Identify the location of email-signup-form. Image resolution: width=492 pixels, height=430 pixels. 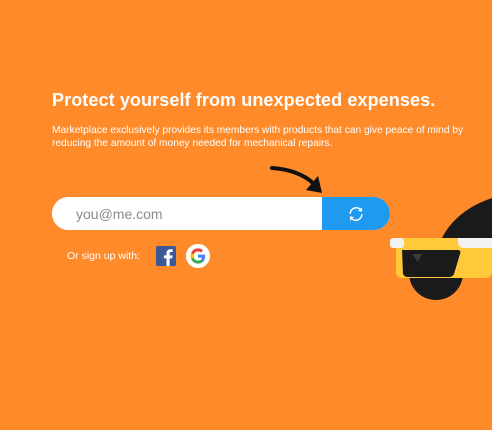
(221, 213).